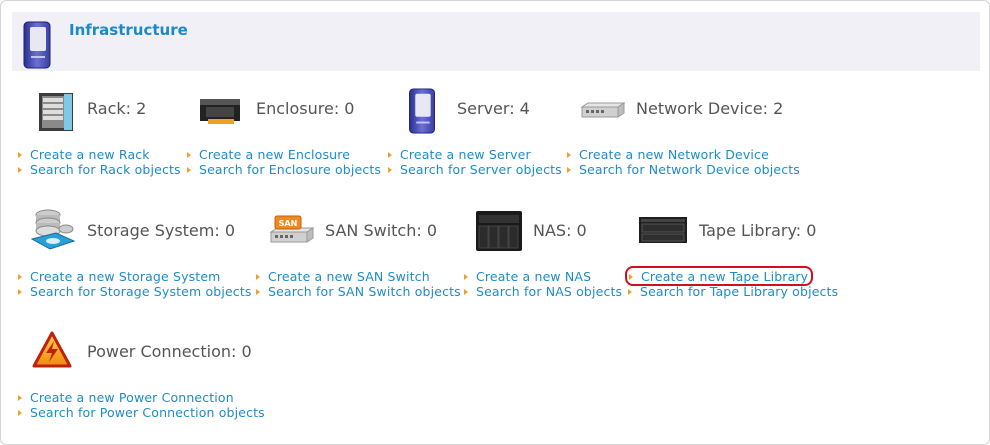 This screenshot has width=990, height=445. What do you see at coordinates (84, 154) in the screenshot?
I see `create-rack-link: Create a new Rack` at bounding box center [84, 154].